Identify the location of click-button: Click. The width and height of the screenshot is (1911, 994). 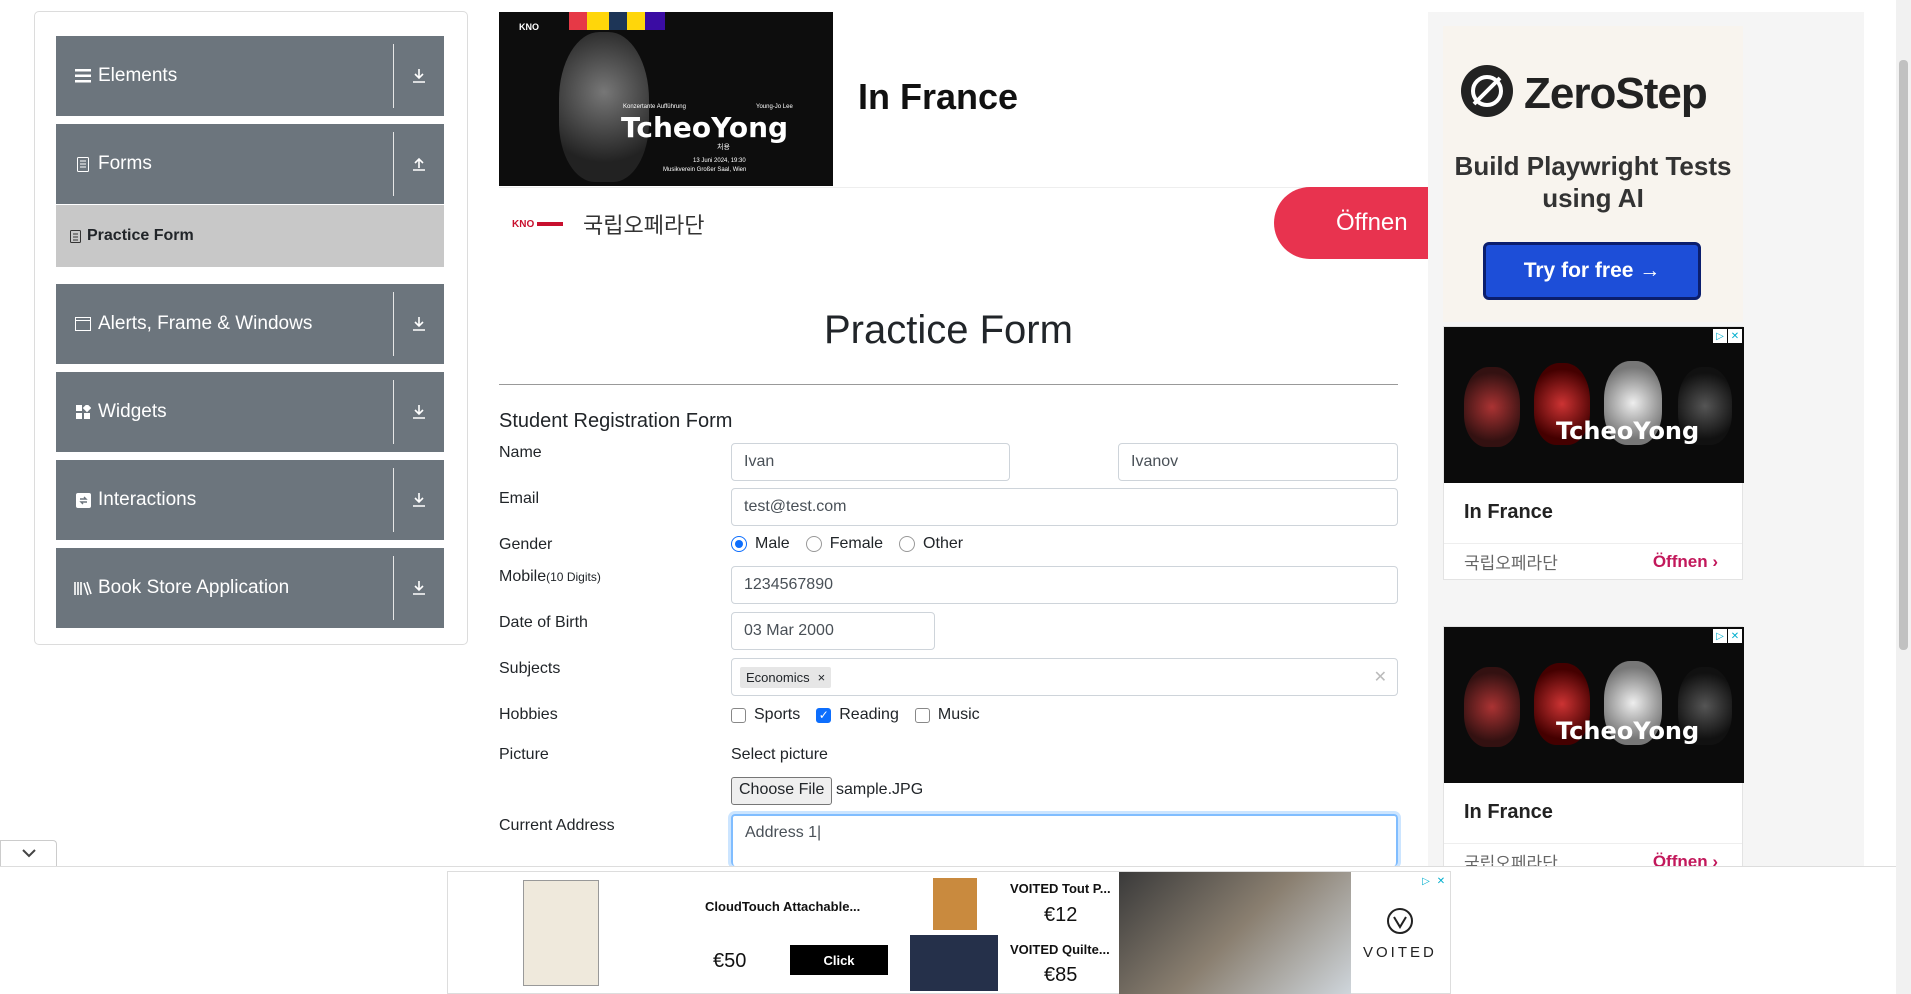
(839, 960).